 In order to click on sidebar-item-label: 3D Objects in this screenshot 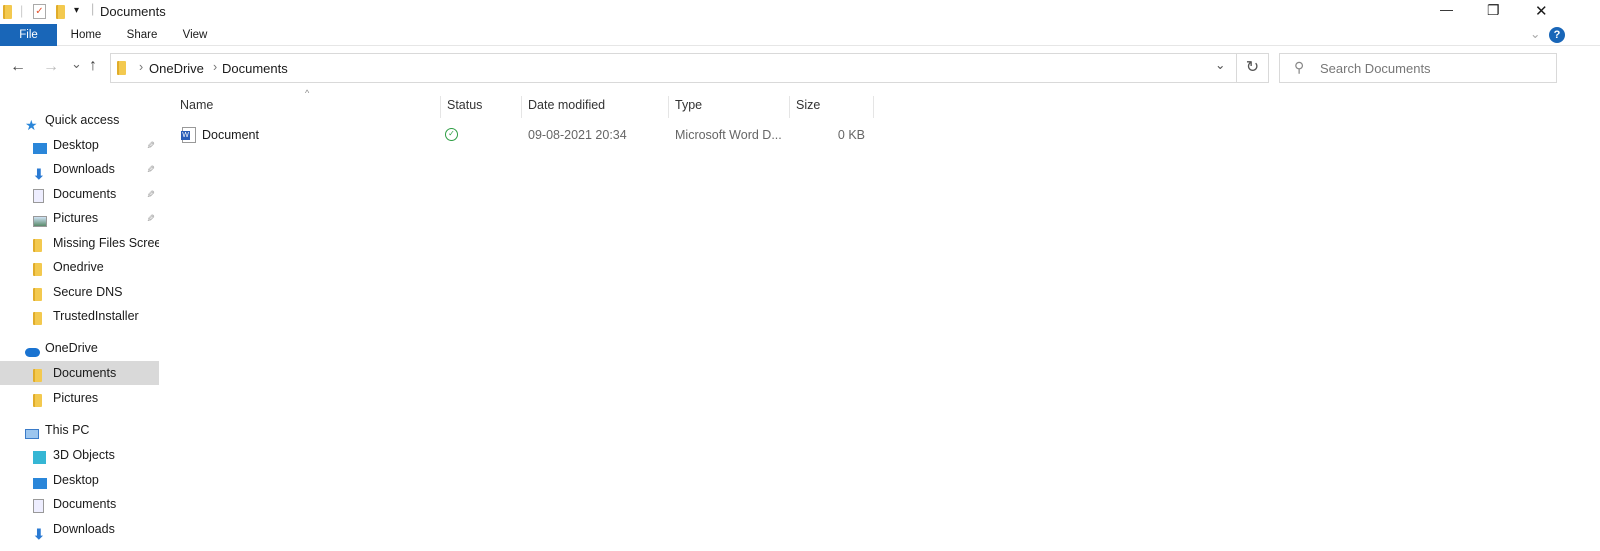, I will do `click(84, 455)`.